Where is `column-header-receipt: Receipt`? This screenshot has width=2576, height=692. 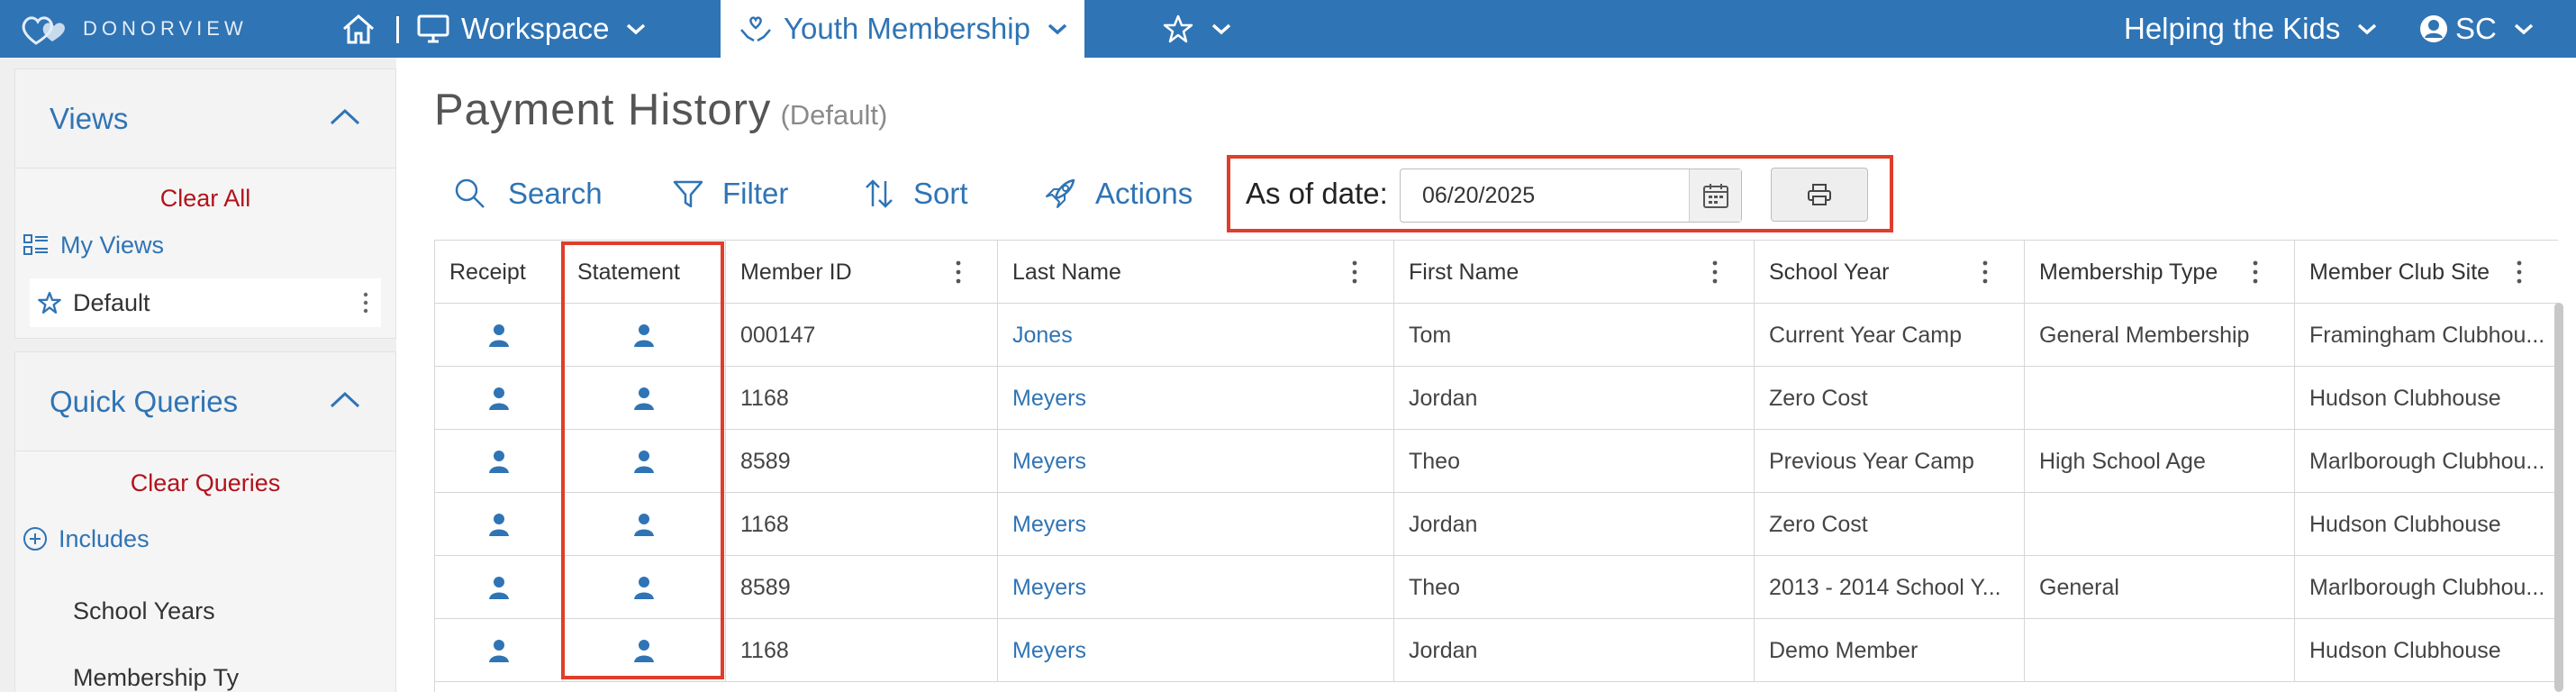 column-header-receipt: Receipt is located at coordinates (499, 272).